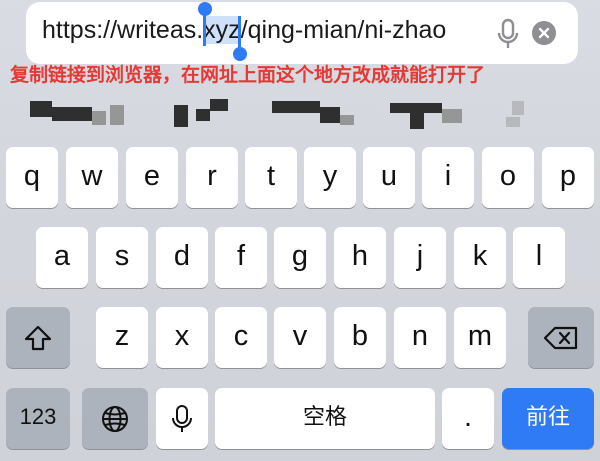  Describe the element at coordinates (420, 337) in the screenshot. I see `key-n: n` at that location.